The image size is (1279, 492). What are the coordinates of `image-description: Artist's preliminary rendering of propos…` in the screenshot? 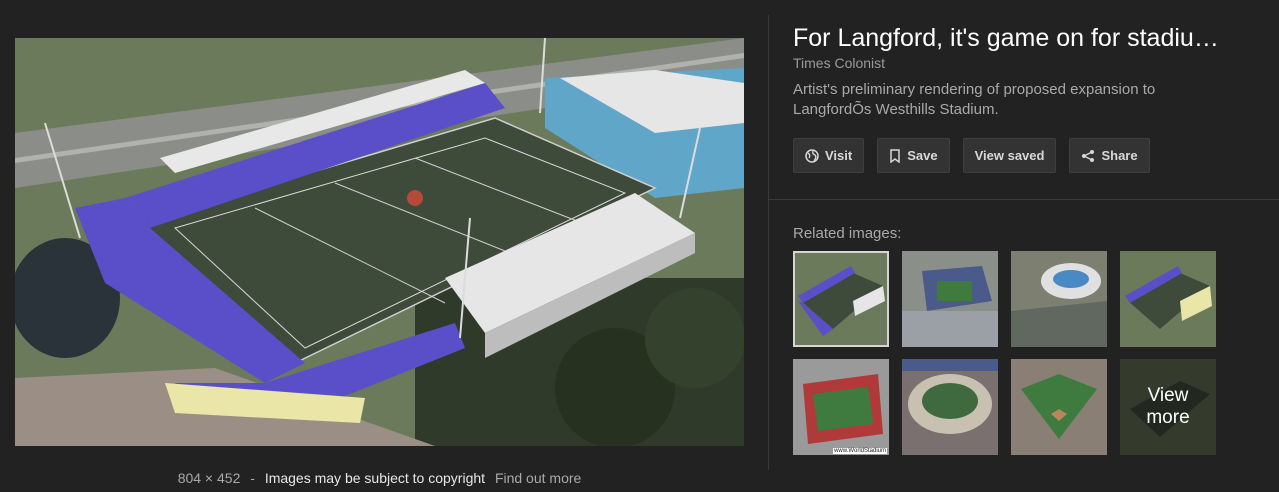 It's located at (974, 99).